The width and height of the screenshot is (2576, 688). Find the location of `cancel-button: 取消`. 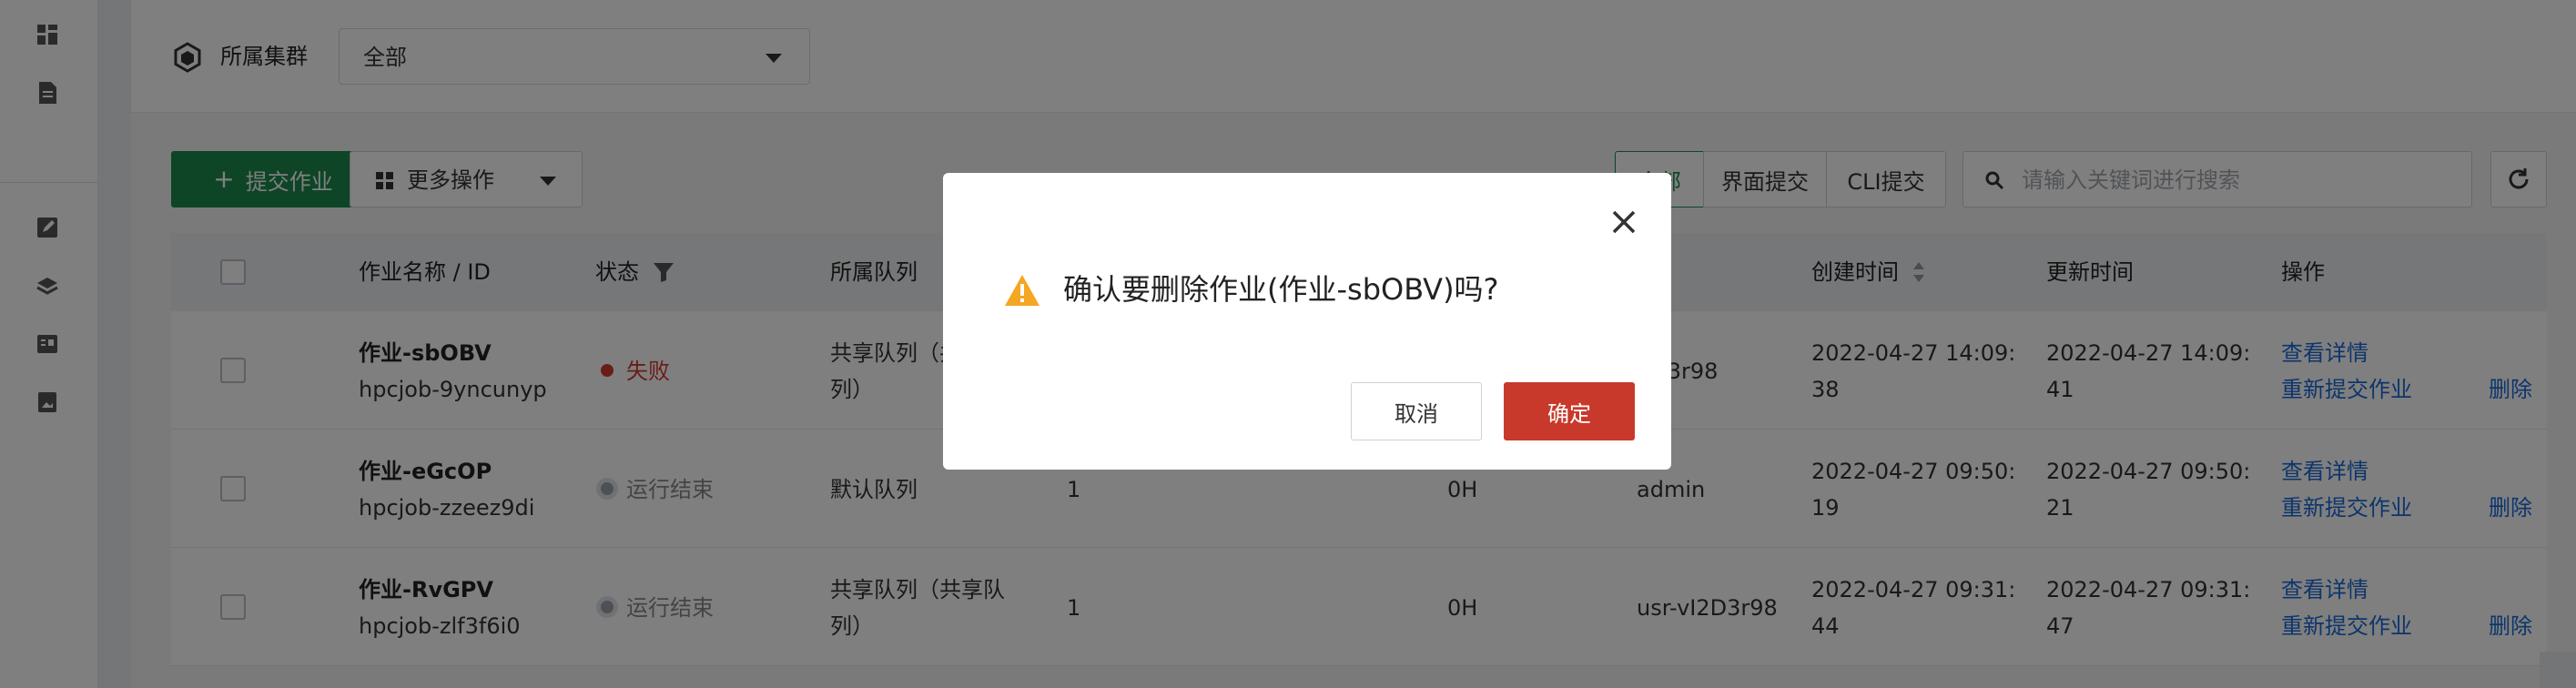

cancel-button: 取消 is located at coordinates (1416, 411).